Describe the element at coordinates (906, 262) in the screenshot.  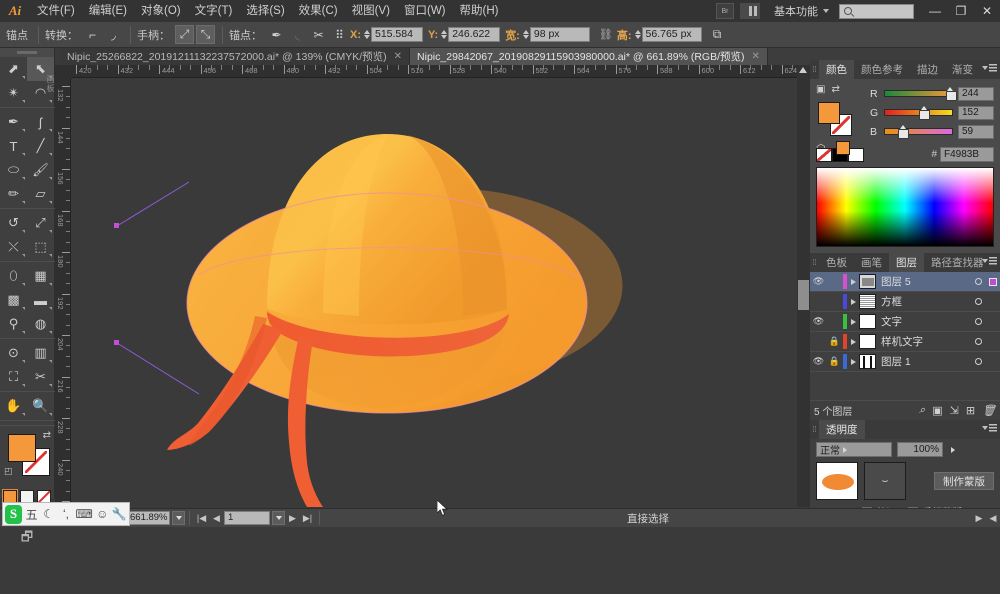
I see `tab-layers: 图层` at that location.